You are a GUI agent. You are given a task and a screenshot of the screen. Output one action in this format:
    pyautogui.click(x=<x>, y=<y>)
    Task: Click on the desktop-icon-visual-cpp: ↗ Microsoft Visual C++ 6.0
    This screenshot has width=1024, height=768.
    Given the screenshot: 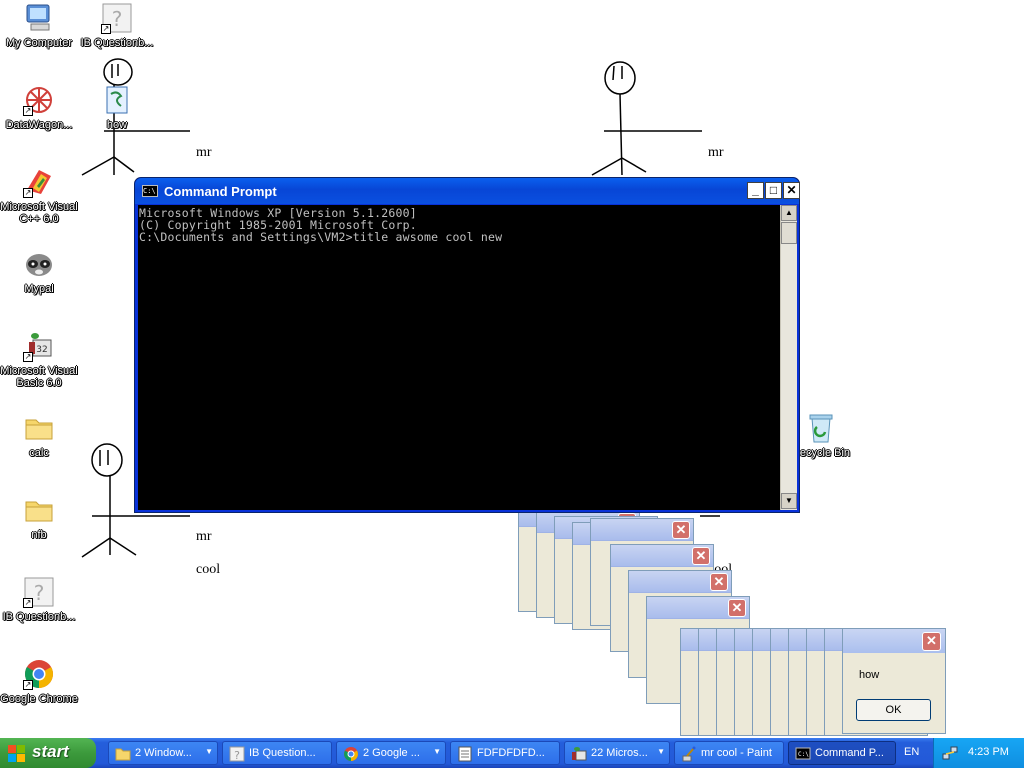 What is the action you would take?
    pyautogui.click(x=39, y=195)
    